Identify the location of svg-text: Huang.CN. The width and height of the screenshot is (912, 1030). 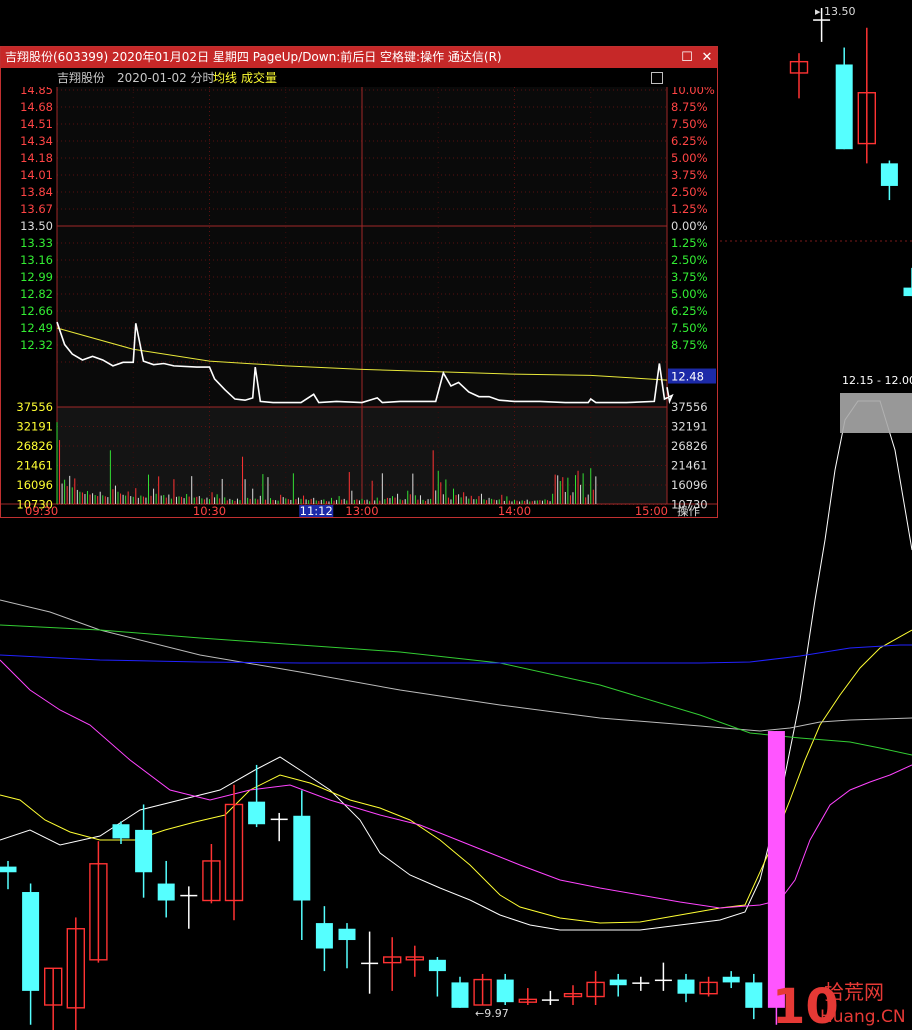
(863, 1017).